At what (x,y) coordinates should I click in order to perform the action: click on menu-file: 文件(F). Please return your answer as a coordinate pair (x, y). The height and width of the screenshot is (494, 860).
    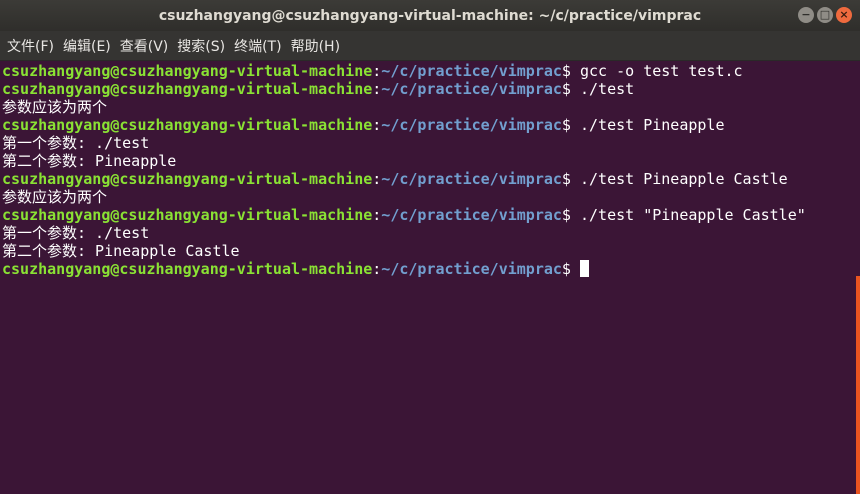
    Looking at the image, I should click on (32, 46).